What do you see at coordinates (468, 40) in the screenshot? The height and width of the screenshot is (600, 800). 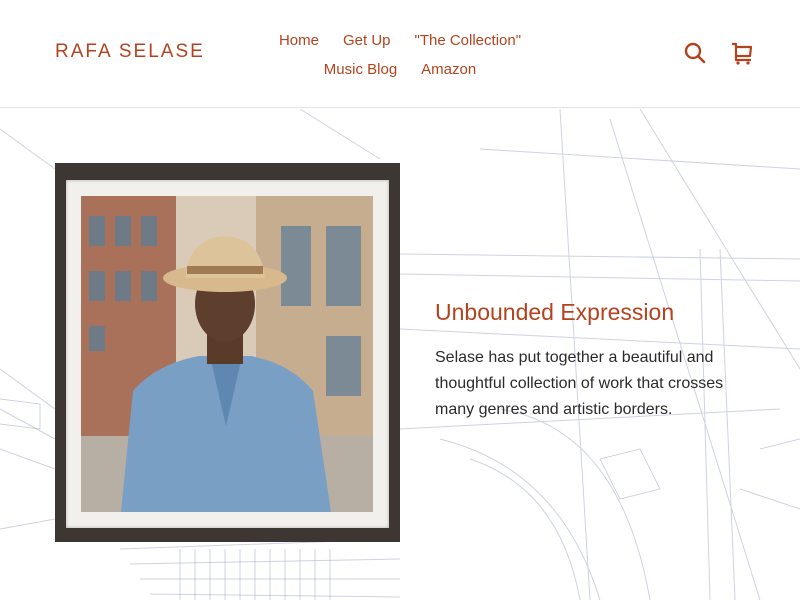 I see `nav-link-the-collection: "The Collection"` at bounding box center [468, 40].